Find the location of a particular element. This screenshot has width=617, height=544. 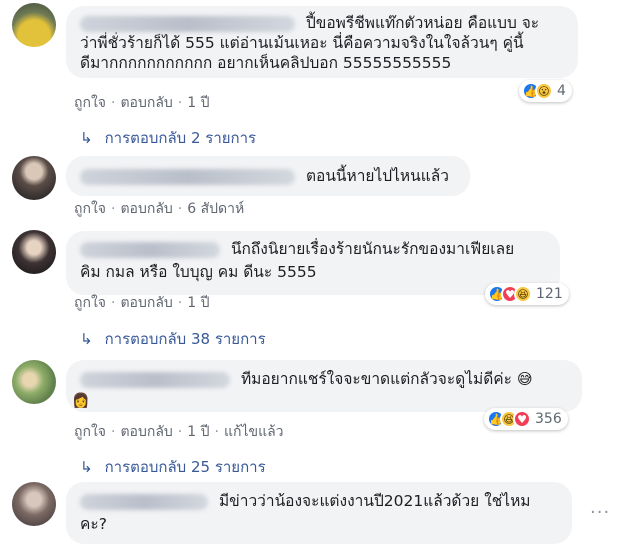

love-icon: ♥ is located at coordinates (522, 419).